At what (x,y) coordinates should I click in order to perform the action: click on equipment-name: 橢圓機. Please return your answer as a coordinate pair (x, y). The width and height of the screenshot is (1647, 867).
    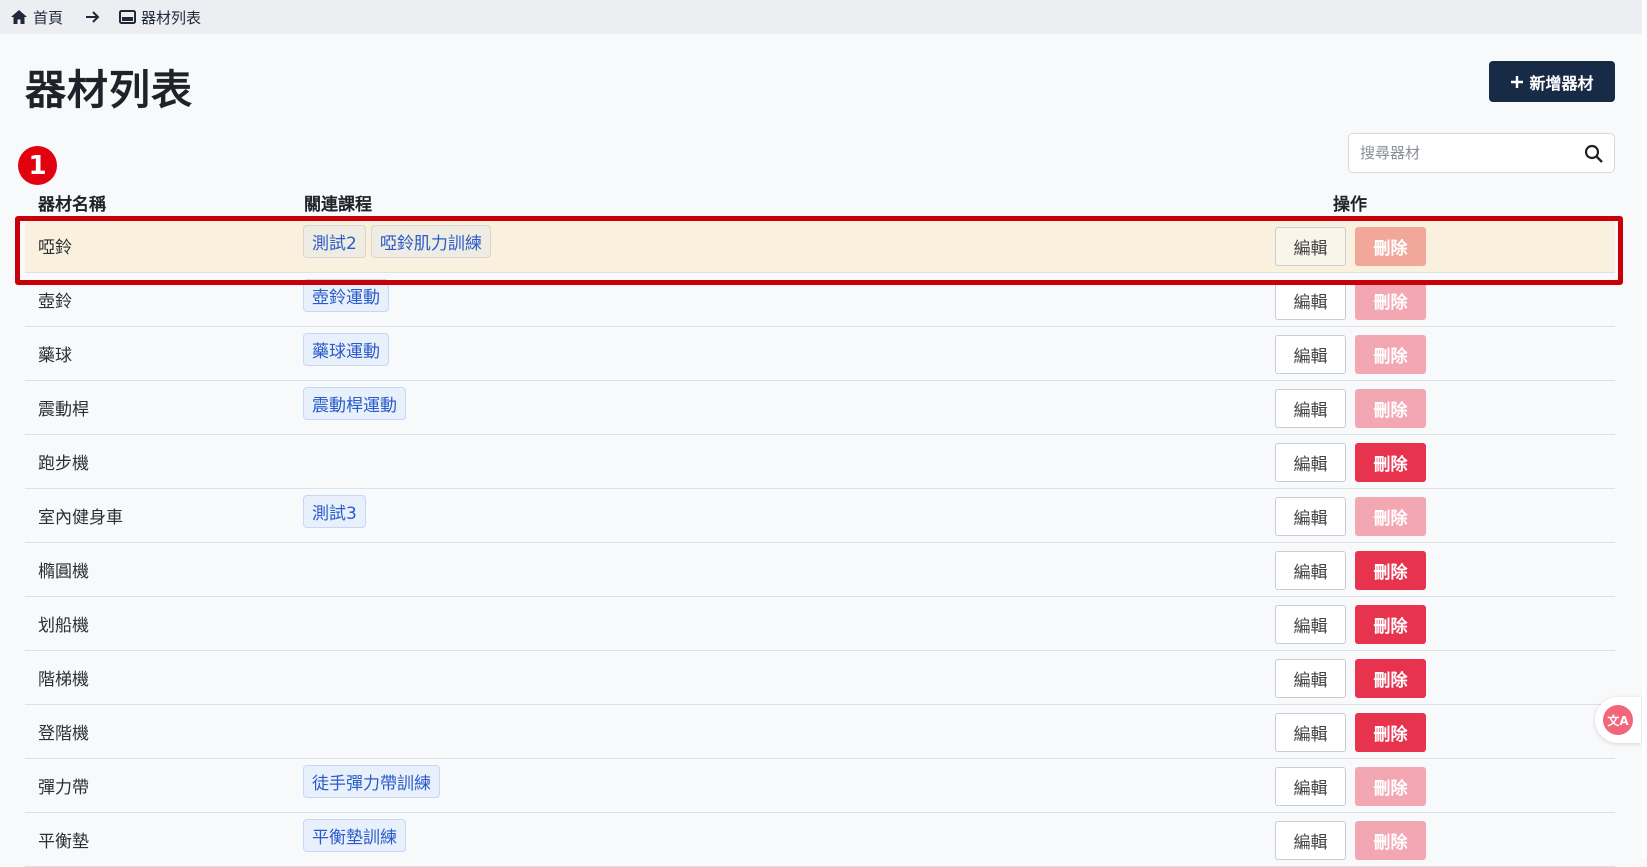
    Looking at the image, I should click on (63, 572).